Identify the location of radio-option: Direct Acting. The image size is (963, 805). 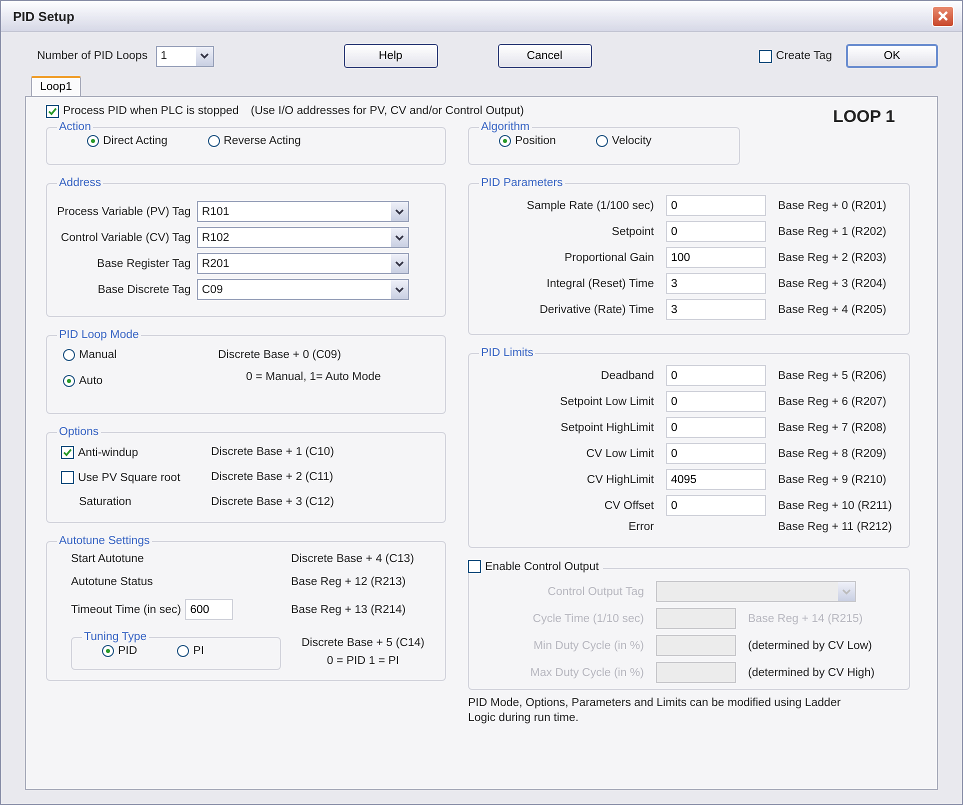
(127, 141).